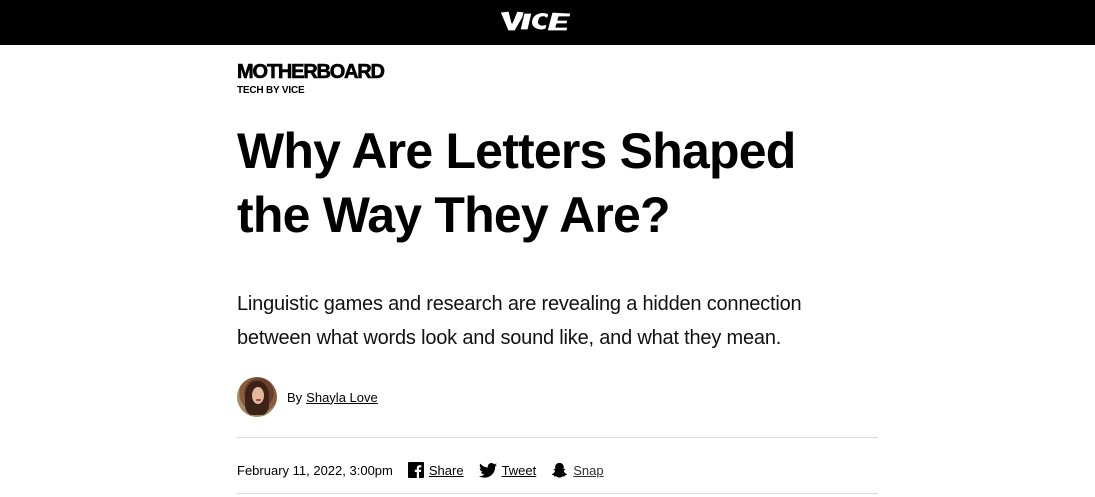  I want to click on divider-bottom, so click(557, 493).